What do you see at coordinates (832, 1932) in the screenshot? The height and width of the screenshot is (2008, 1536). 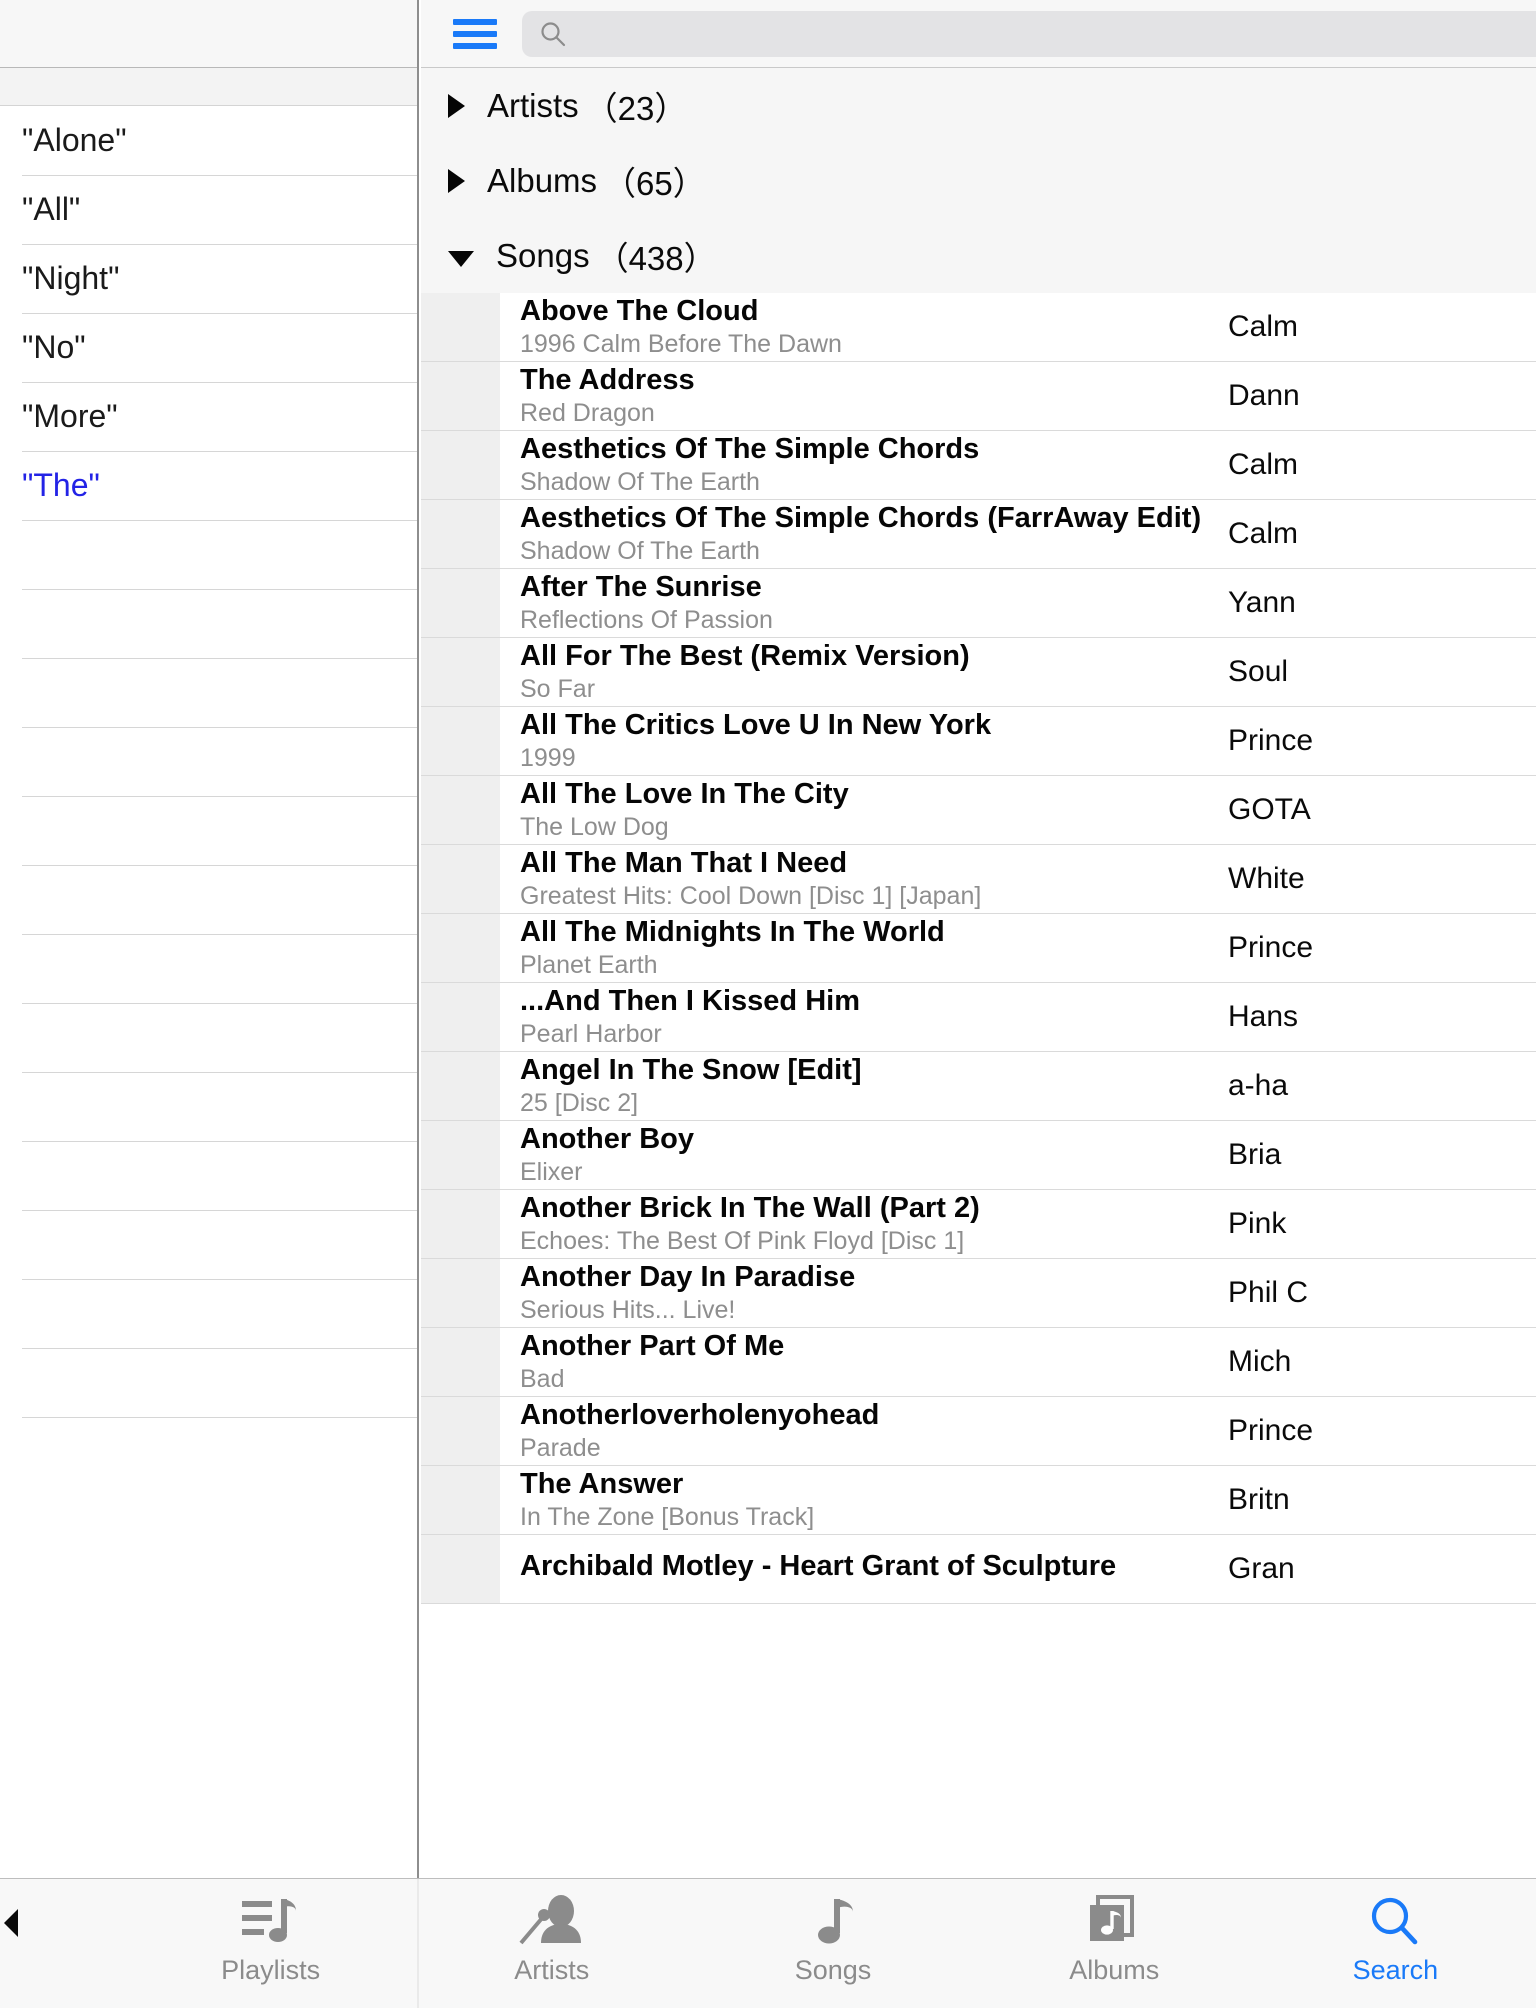 I see `tab-songs: Songs` at bounding box center [832, 1932].